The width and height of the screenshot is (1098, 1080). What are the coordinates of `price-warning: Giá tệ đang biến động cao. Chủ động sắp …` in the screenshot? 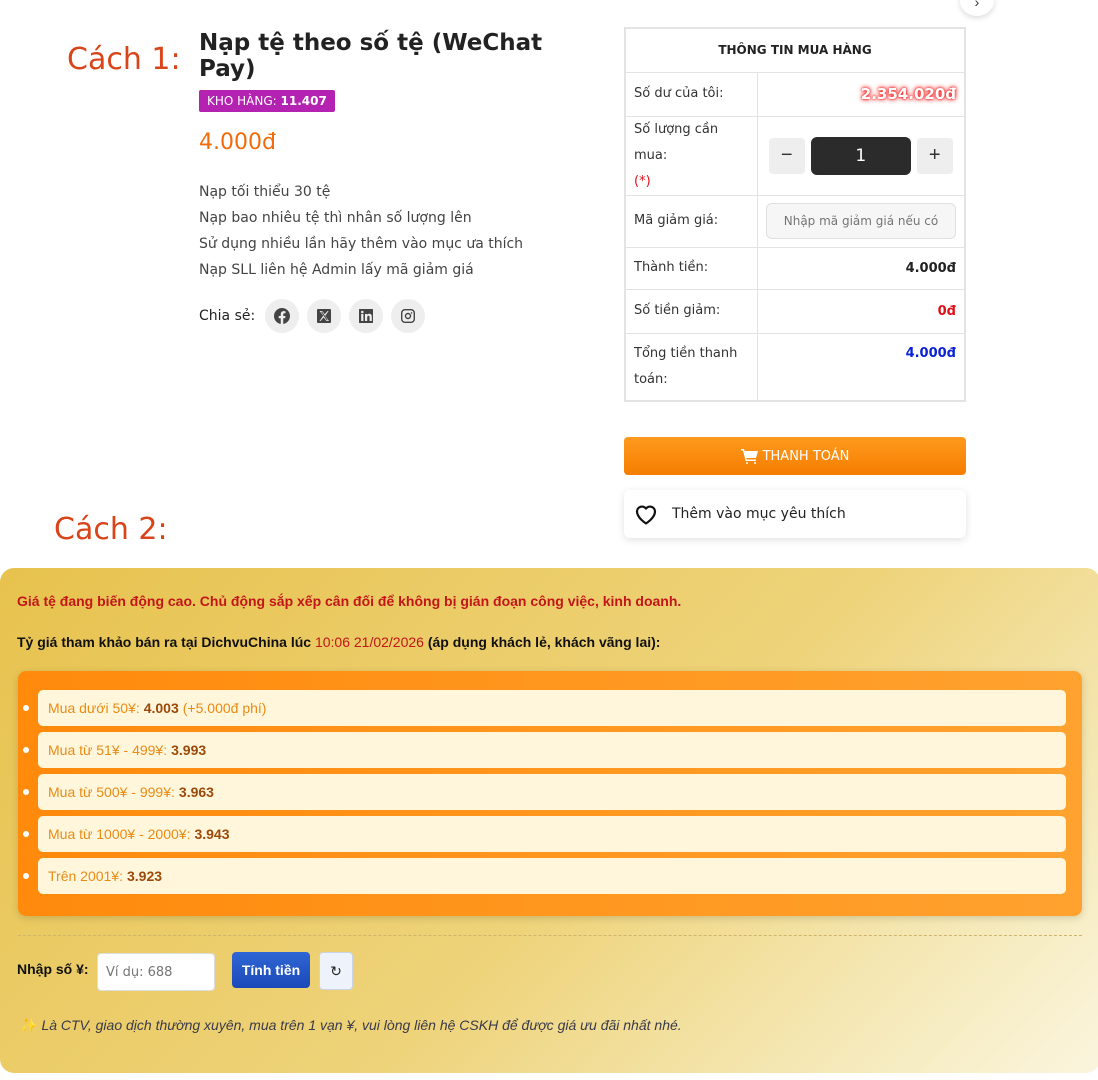 It's located at (349, 601).